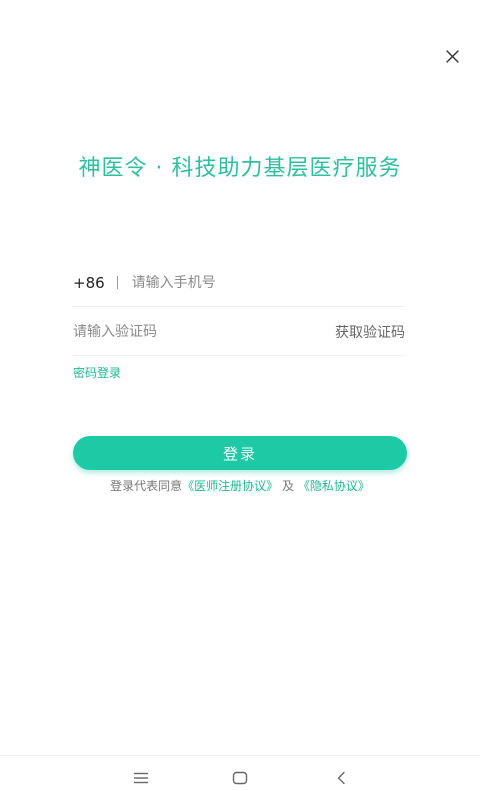  What do you see at coordinates (334, 486) in the screenshot?
I see `privacy-agreement-link: 《隐私协议》` at bounding box center [334, 486].